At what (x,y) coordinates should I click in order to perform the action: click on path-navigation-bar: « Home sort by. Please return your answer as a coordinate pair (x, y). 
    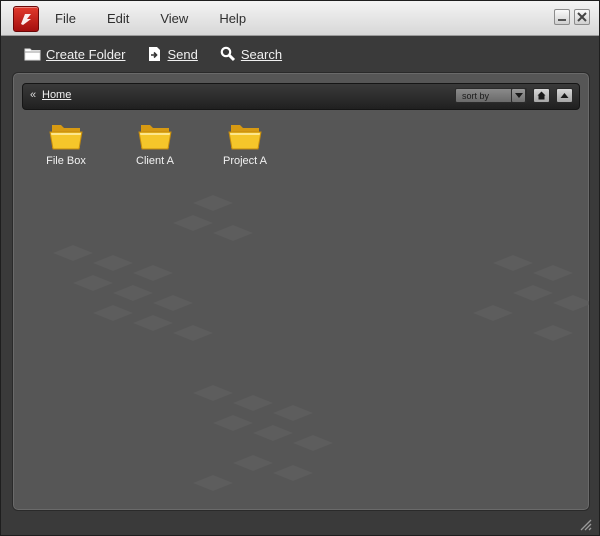
    Looking at the image, I should click on (301, 96).